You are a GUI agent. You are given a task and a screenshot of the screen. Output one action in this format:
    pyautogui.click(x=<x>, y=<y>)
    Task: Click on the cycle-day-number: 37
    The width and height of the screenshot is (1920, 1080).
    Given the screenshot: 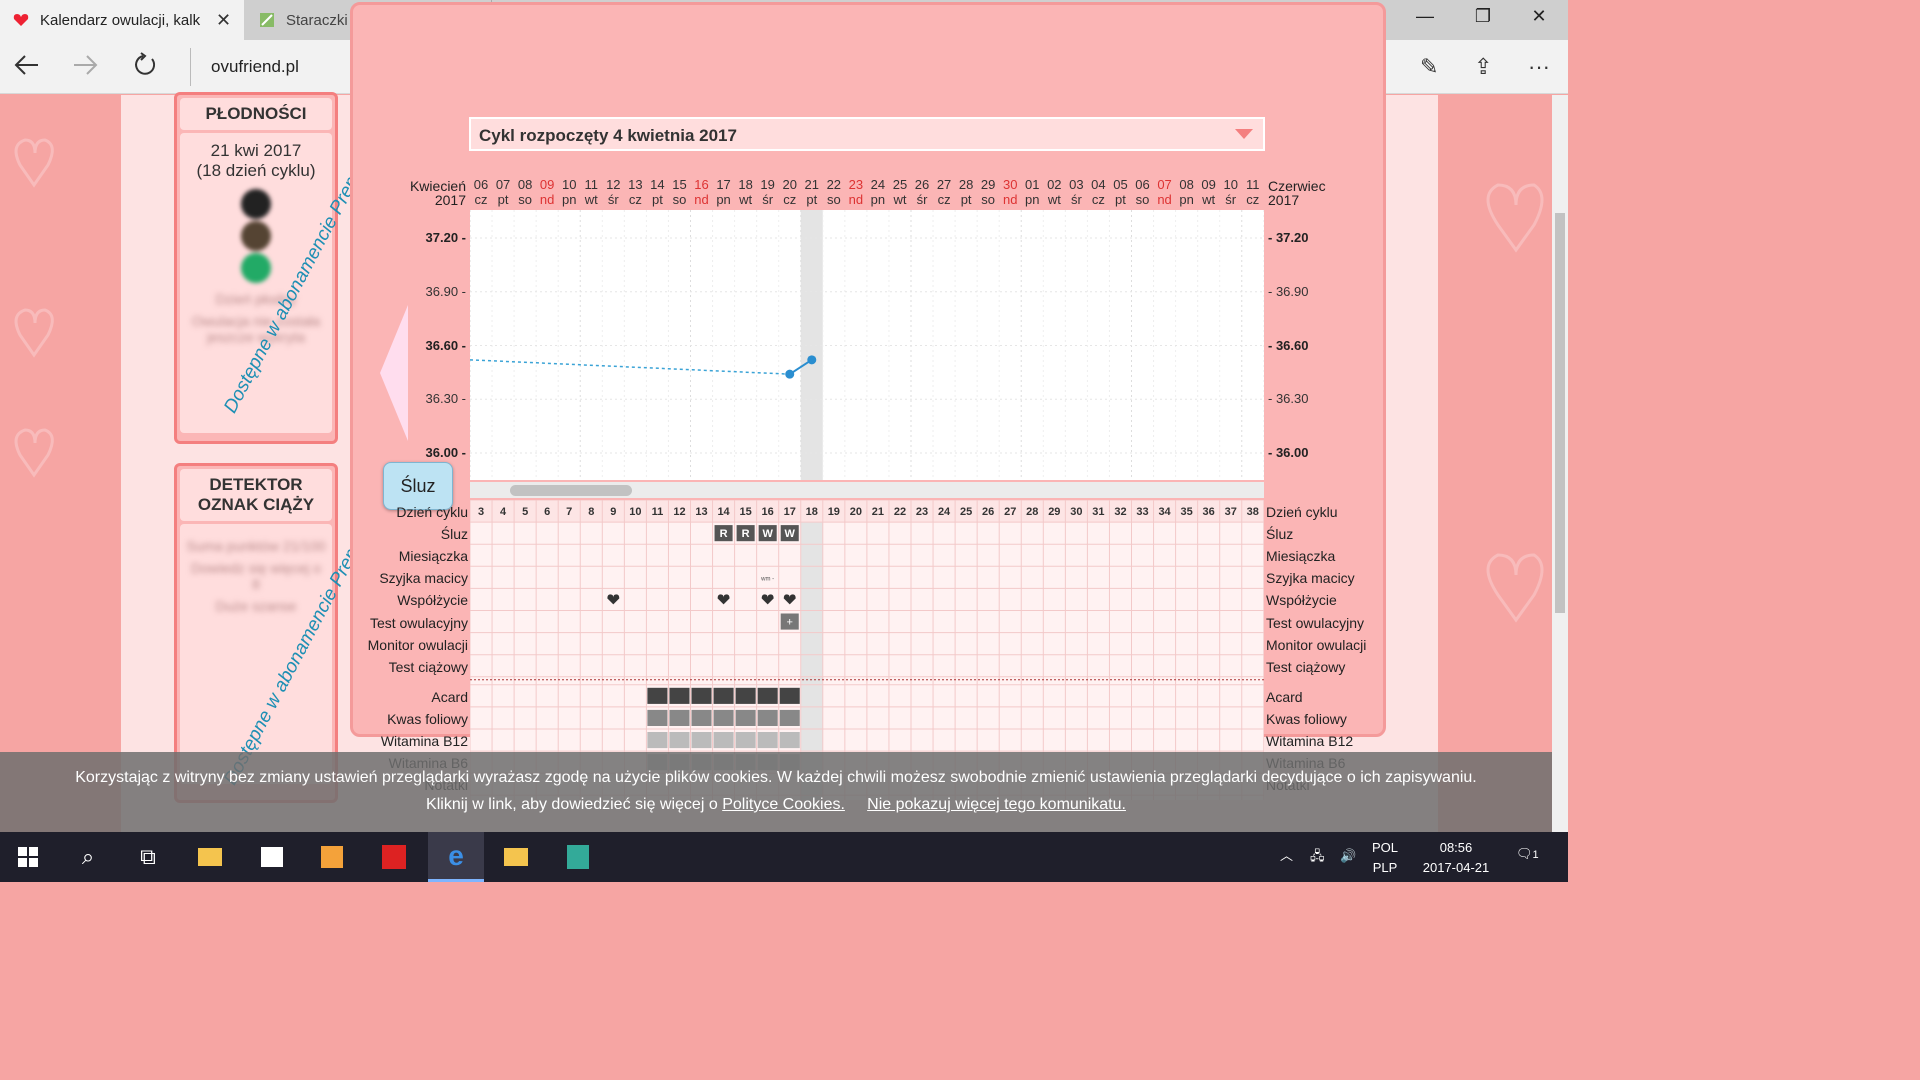 What is the action you would take?
    pyautogui.click(x=1231, y=512)
    